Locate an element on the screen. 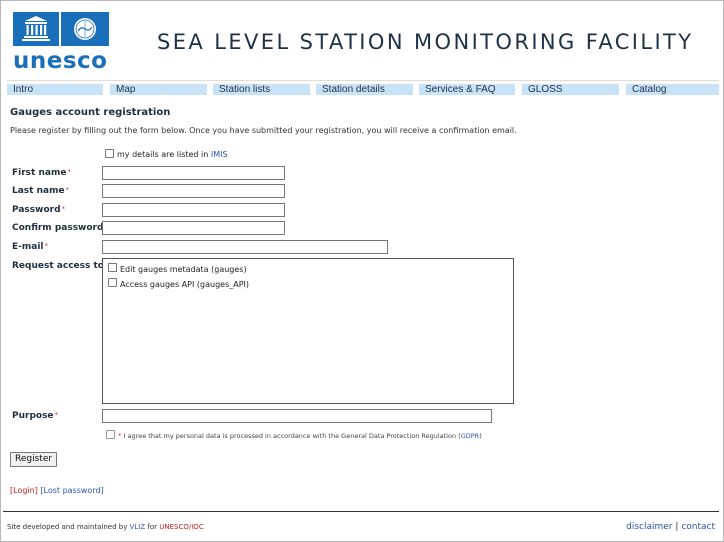 This screenshot has width=724, height=542. header-divider is located at coordinates (363, 80).